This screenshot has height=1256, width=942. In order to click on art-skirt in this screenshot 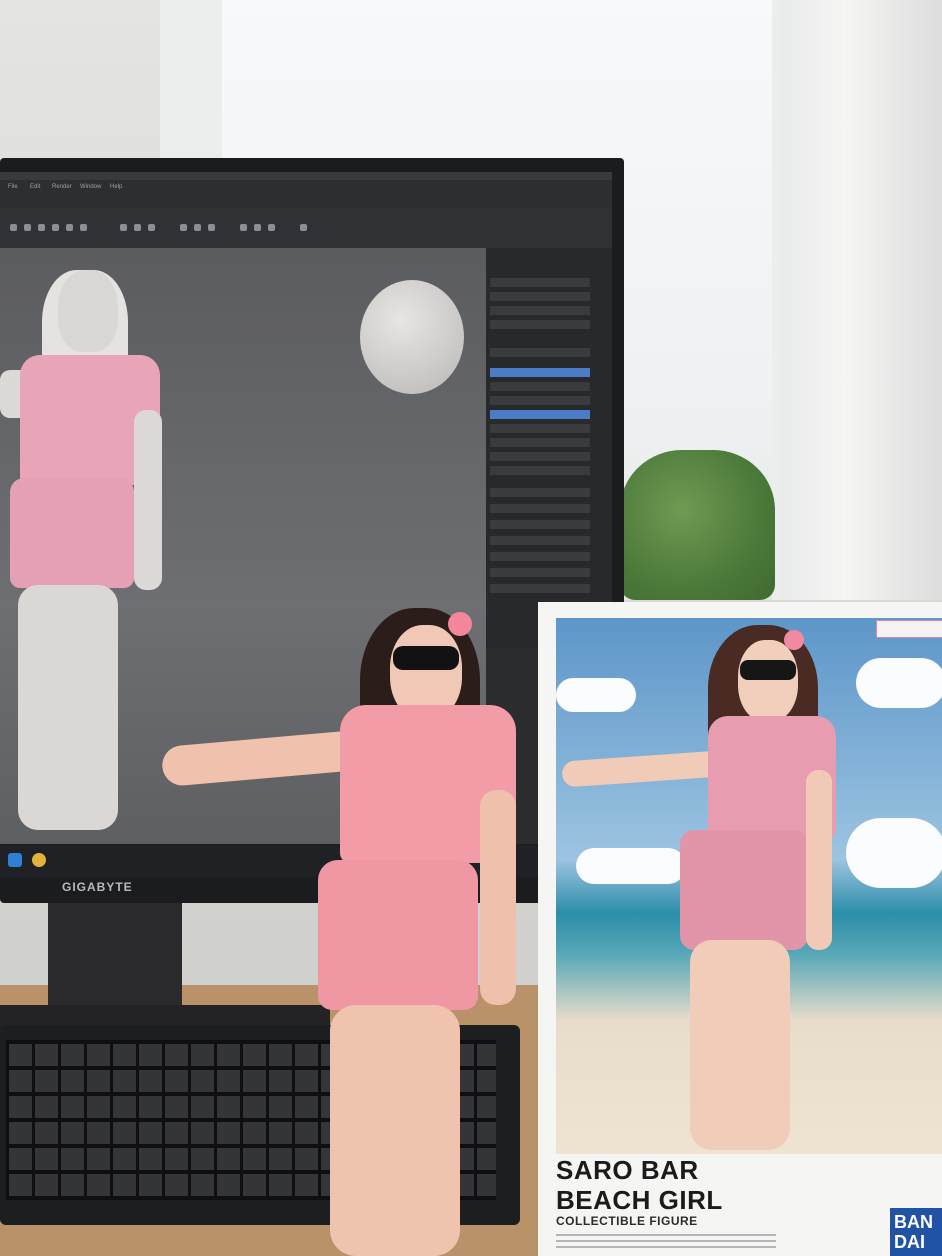, I will do `click(744, 890)`.